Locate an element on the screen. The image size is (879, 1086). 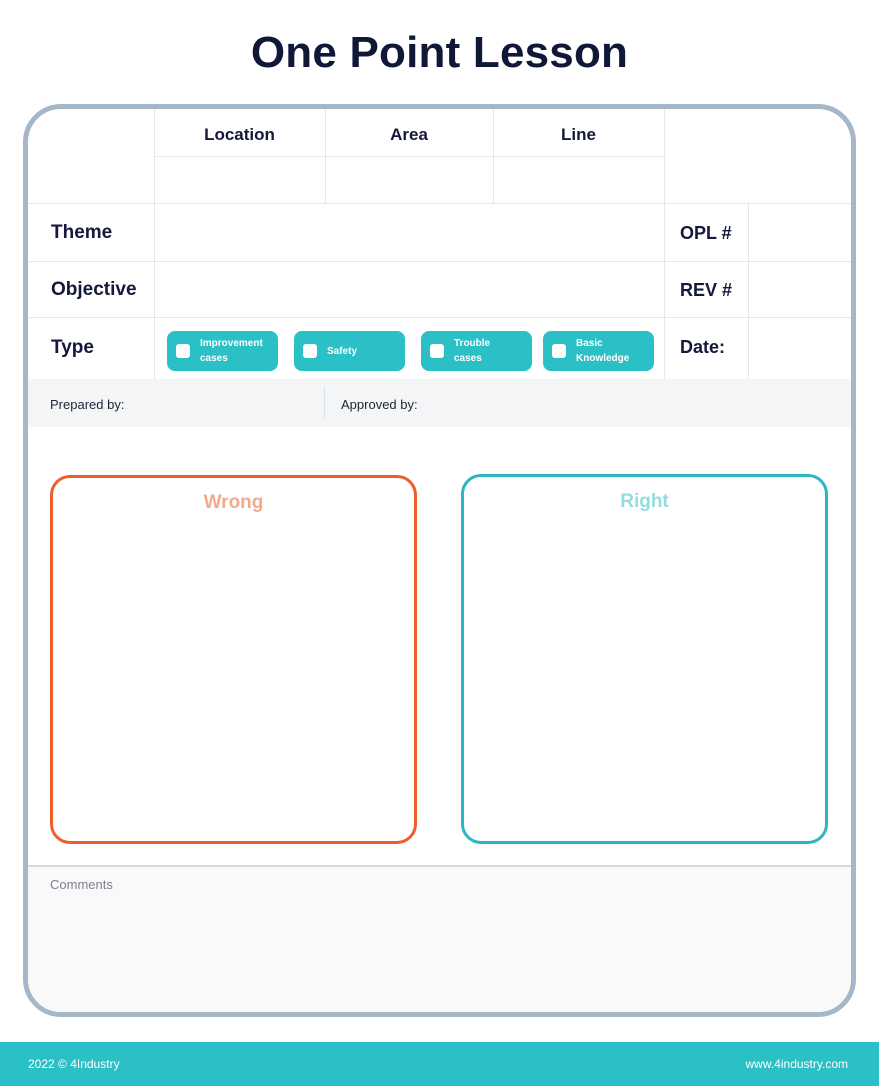
header-divider is located at coordinates (409, 156).